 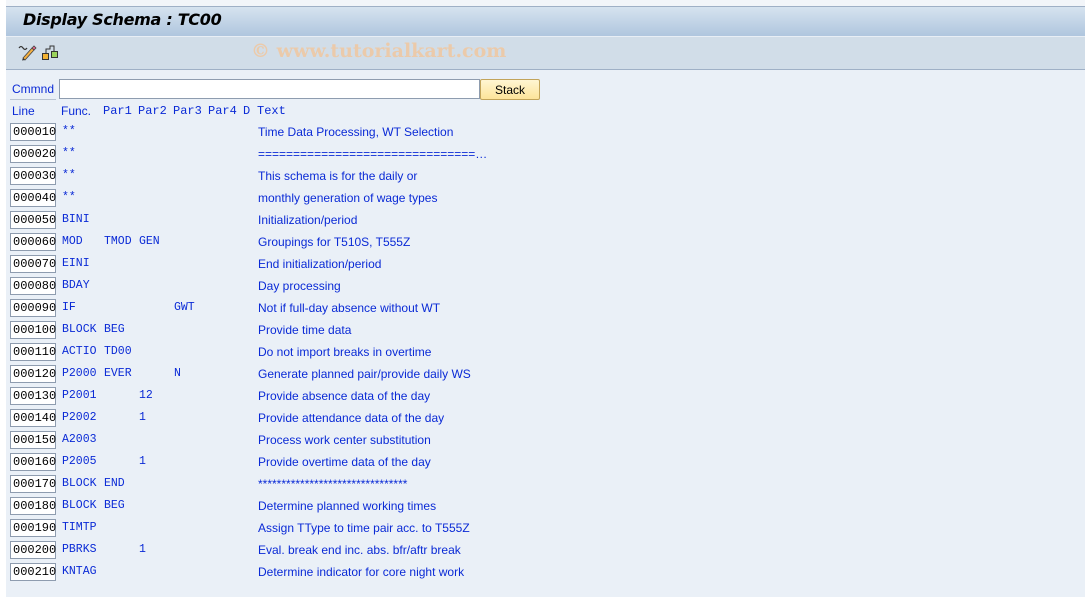 What do you see at coordinates (542, 331) in the screenshot?
I see `table-row: 000100 BLOCK BEG Provide time data` at bounding box center [542, 331].